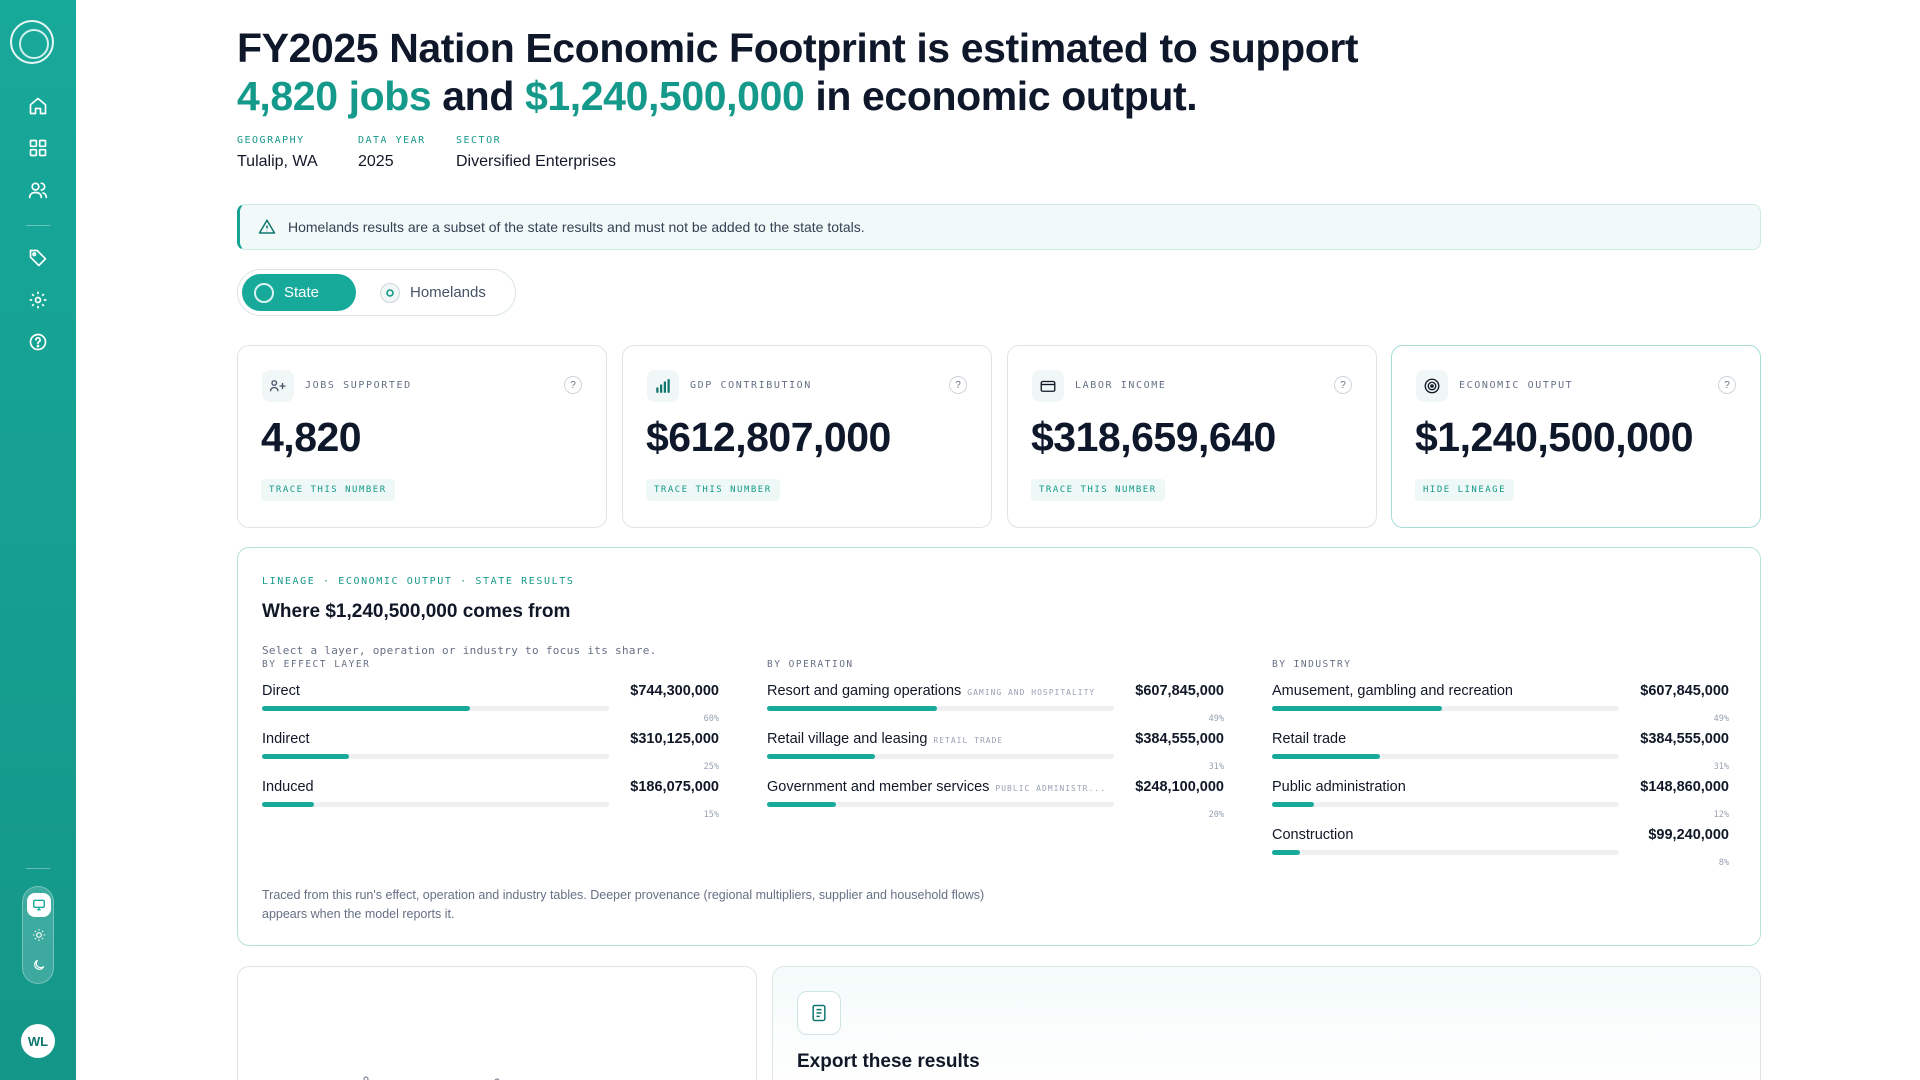 The height and width of the screenshot is (1080, 1920). I want to click on row-value: $148,860,000, so click(1684, 787).